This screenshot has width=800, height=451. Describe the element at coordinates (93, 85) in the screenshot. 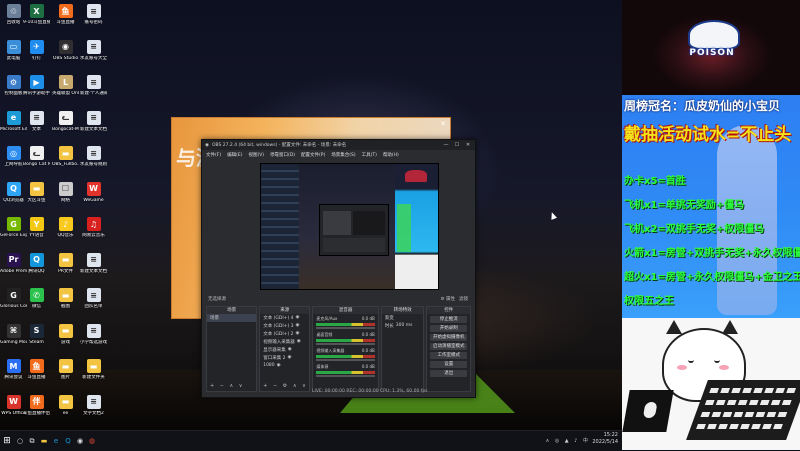

I see `desktop-shortcut: ≡ 新建·个人通知` at that location.